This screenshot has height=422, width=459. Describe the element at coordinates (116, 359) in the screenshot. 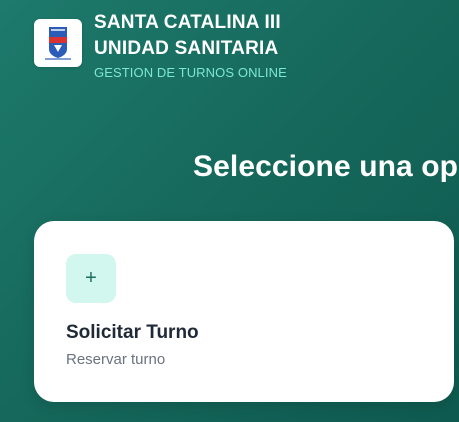

I see `card-subtitle: Reservar turno` at that location.